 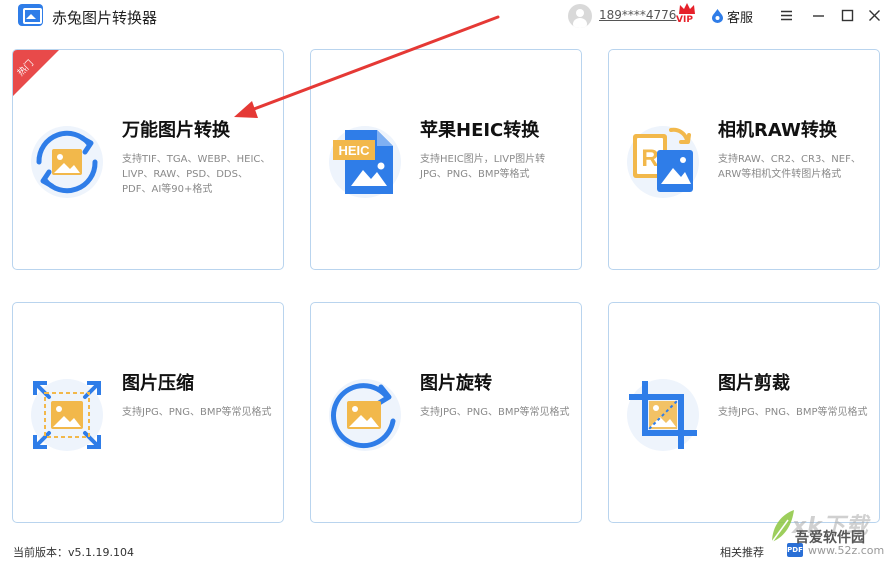 What do you see at coordinates (480, 130) in the screenshot?
I see `card-title: 苹果HEIC转换` at bounding box center [480, 130].